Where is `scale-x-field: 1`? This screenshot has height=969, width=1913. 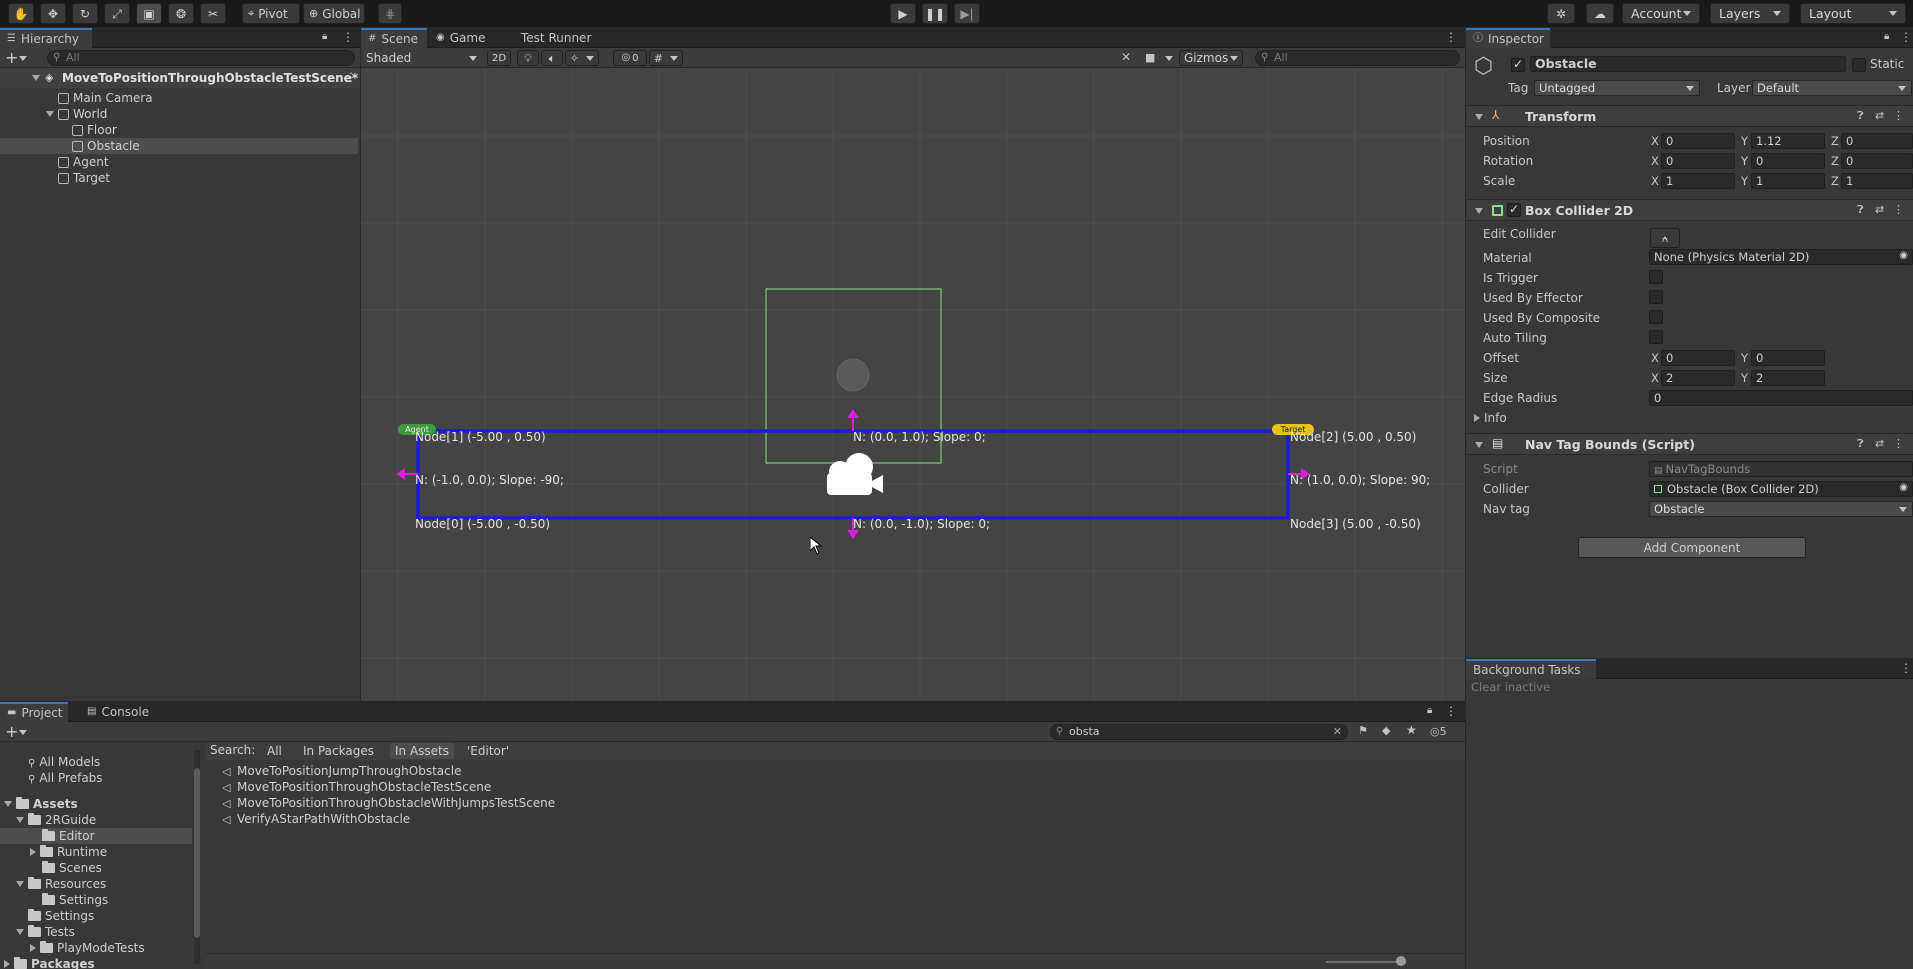 scale-x-field: 1 is located at coordinates (1698, 181).